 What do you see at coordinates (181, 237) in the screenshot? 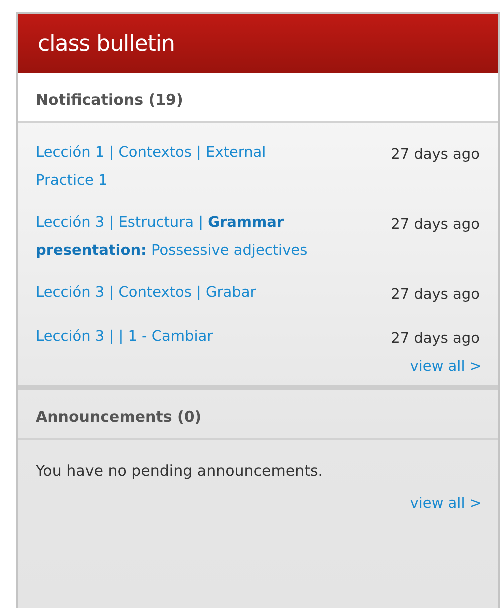
I see `notification-link: Lección 3 | Estructura | Grammar presentation: Possessive adjectives` at bounding box center [181, 237].